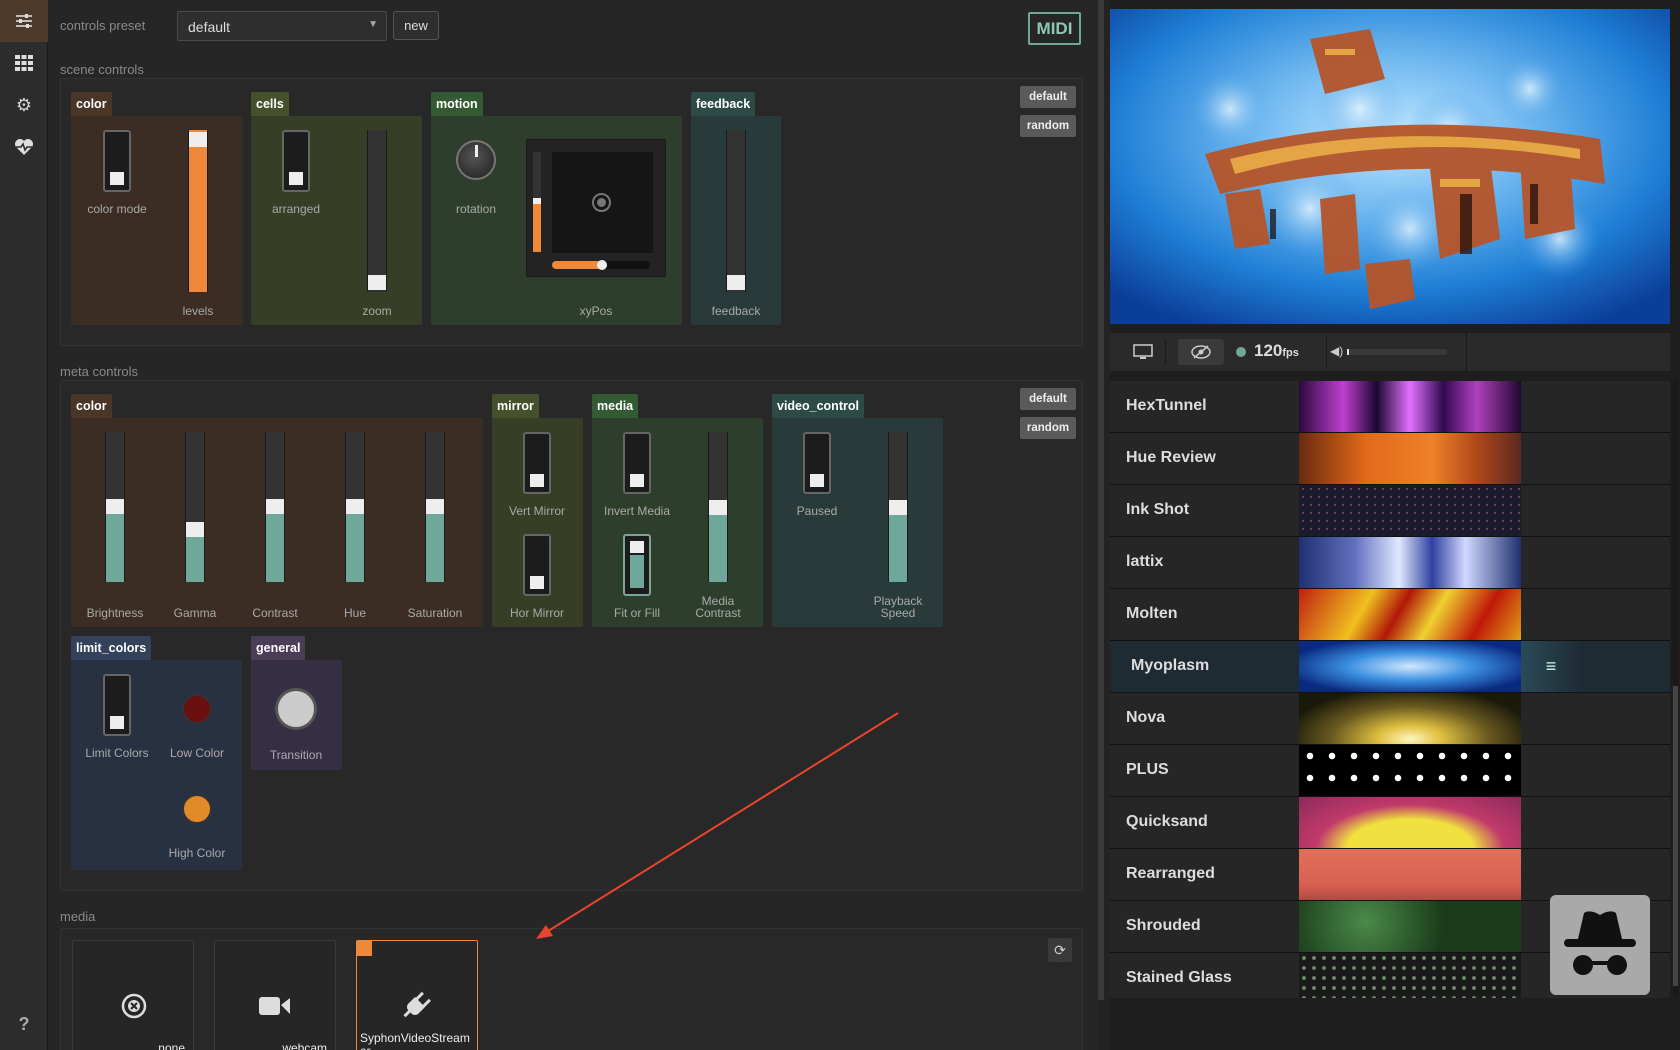 This screenshot has height=1050, width=1680. I want to click on scene-controls-title: scene controls, so click(102, 69).